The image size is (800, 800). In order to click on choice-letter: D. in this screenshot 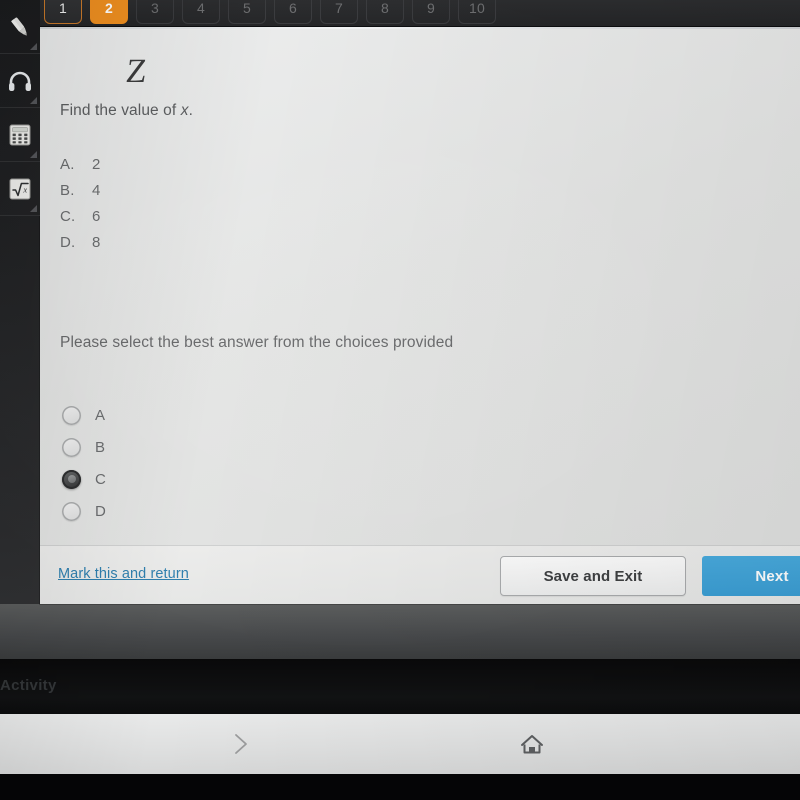, I will do `click(68, 242)`.